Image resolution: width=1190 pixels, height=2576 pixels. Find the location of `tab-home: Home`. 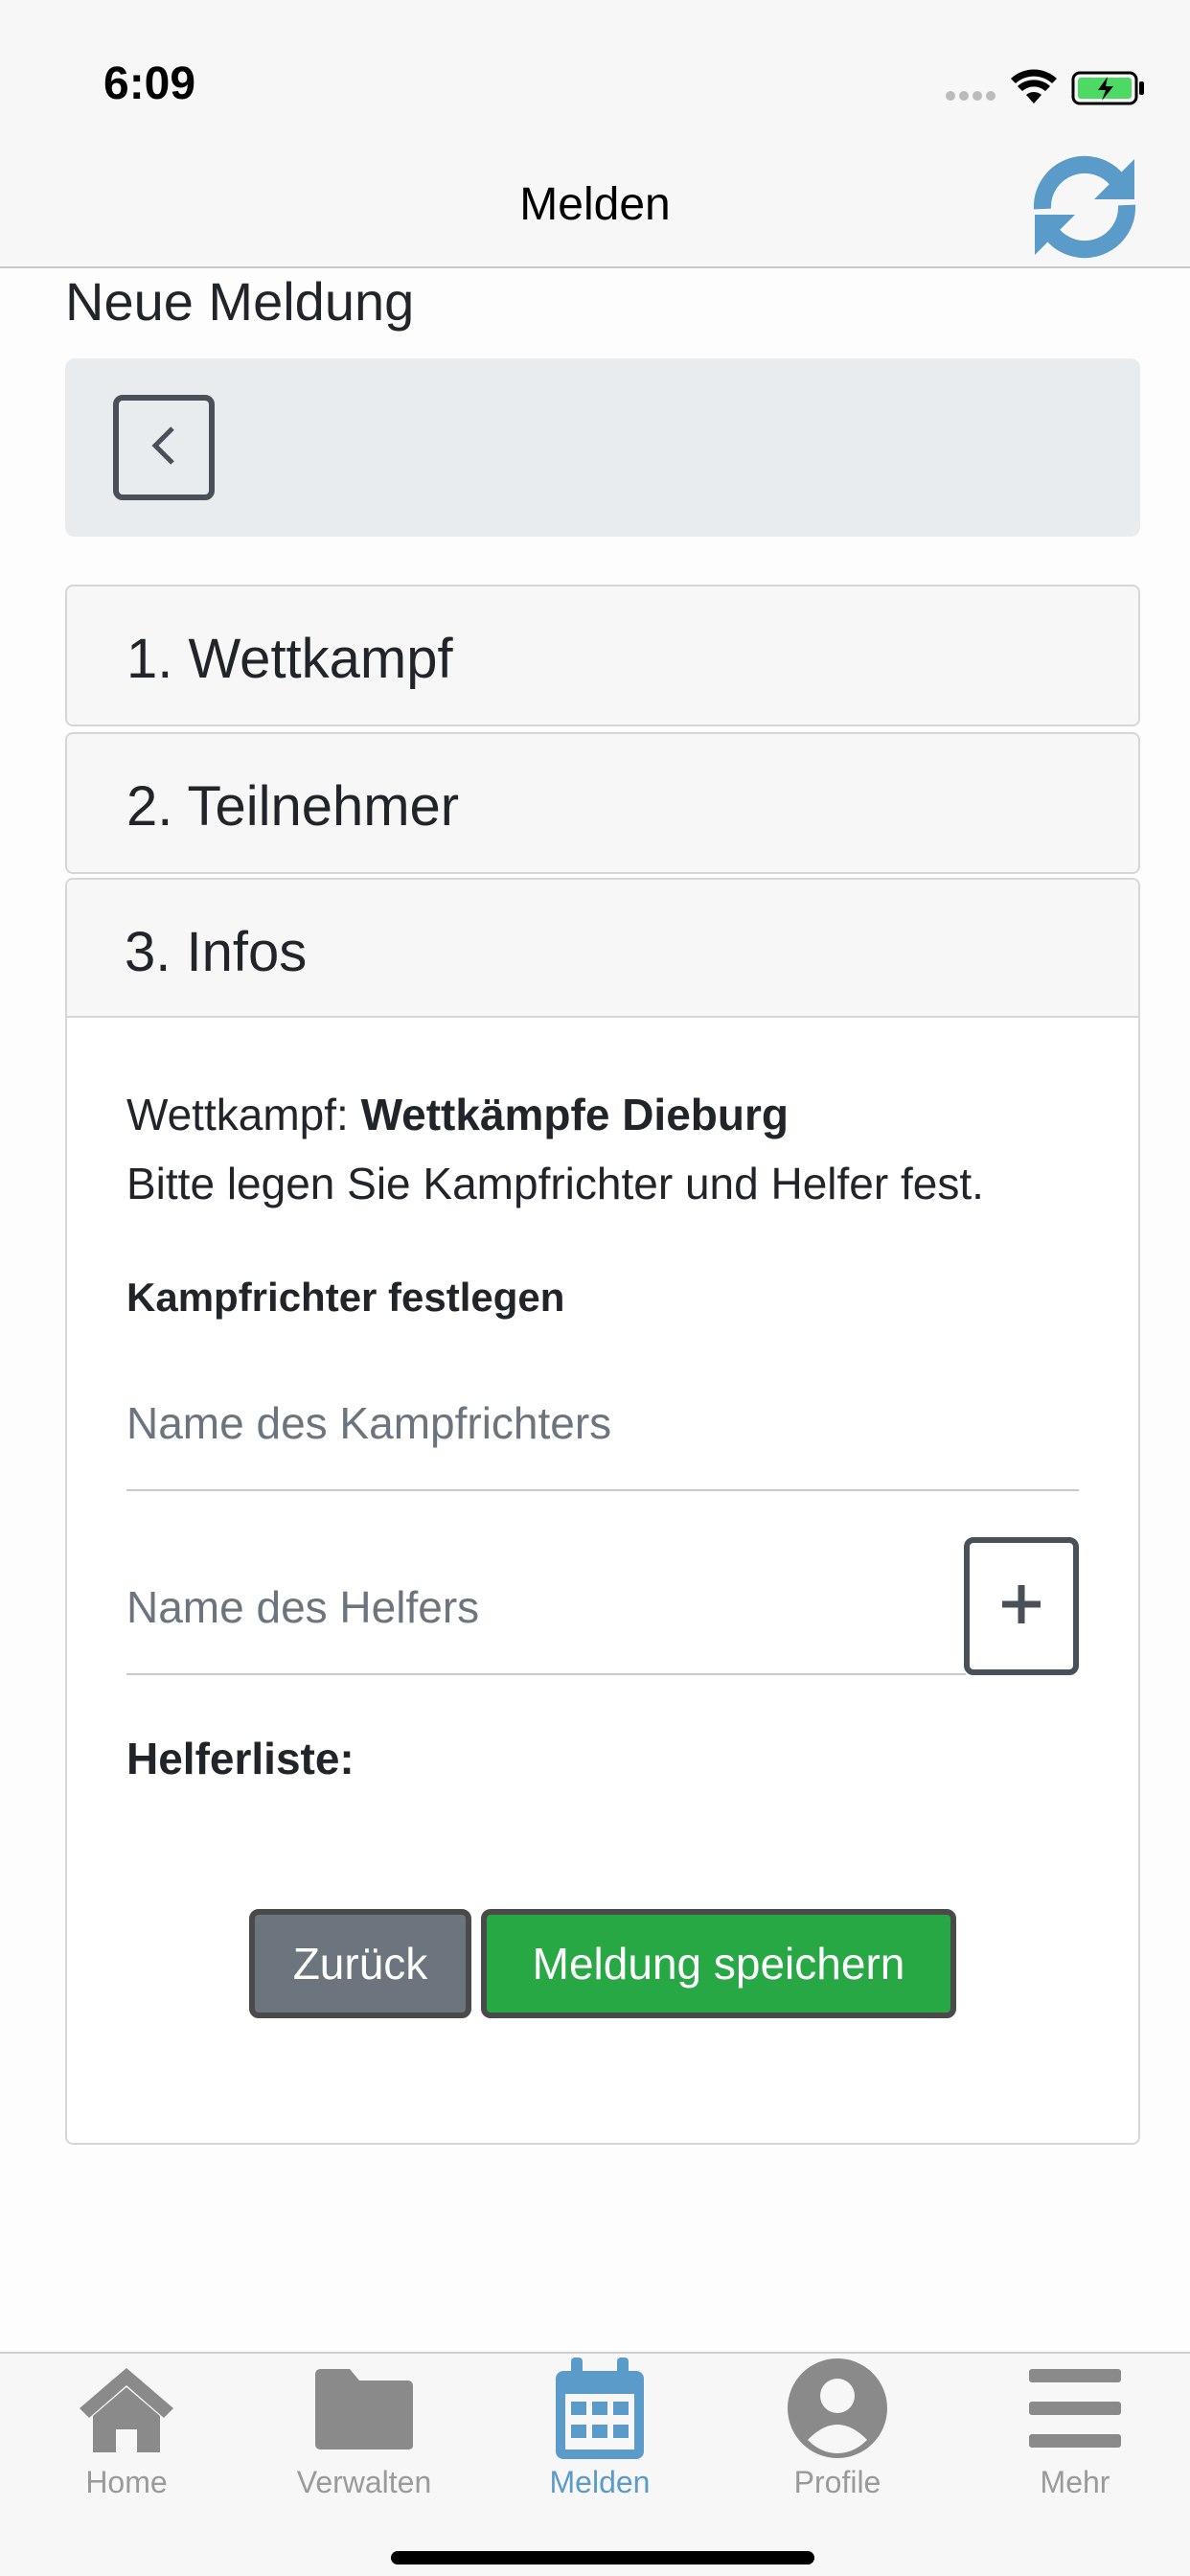

tab-home: Home is located at coordinates (127, 2437).